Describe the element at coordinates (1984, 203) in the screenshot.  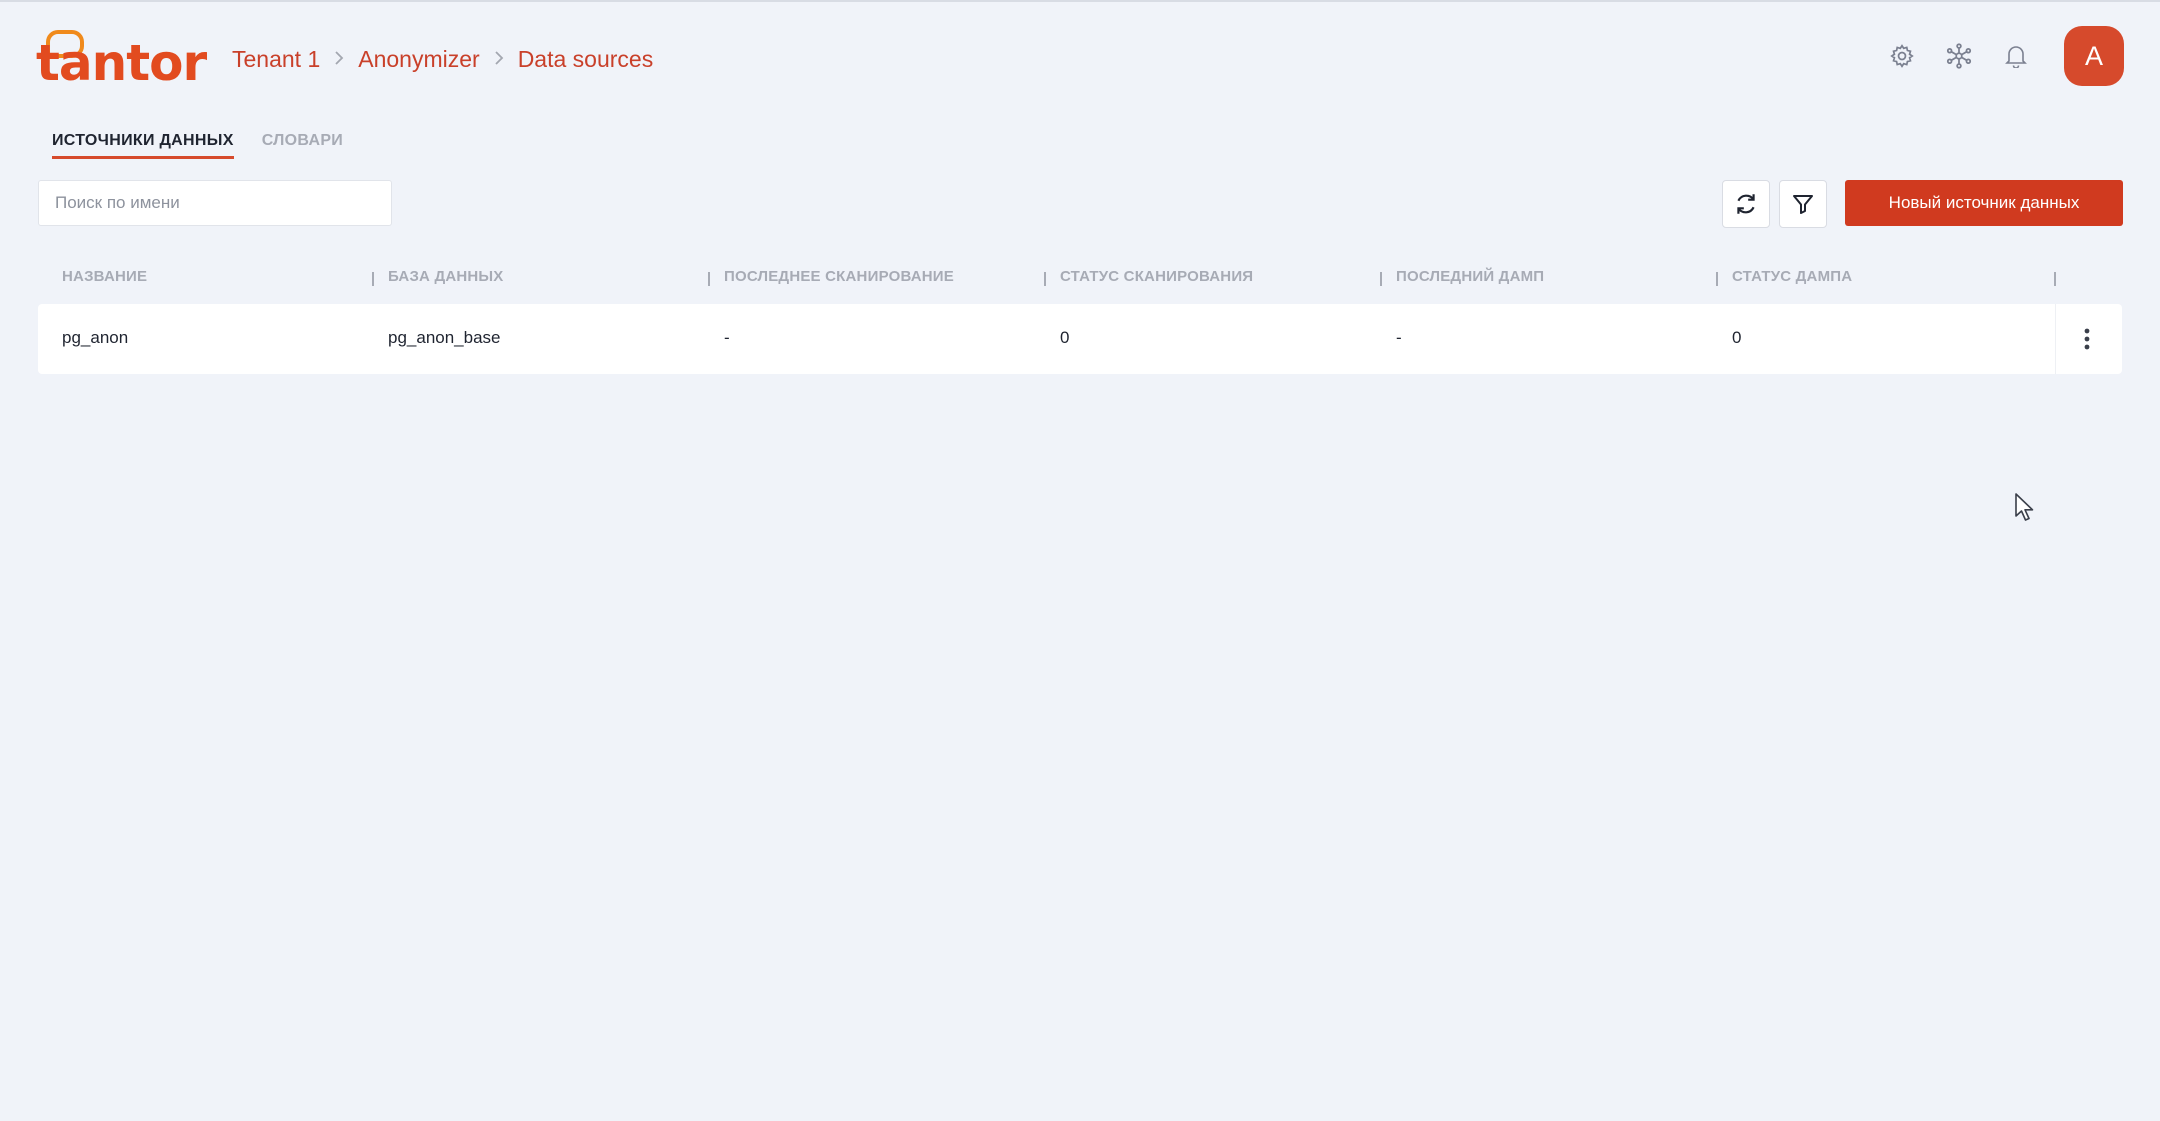
I see `new-data-source-button: Новый источник данных` at that location.